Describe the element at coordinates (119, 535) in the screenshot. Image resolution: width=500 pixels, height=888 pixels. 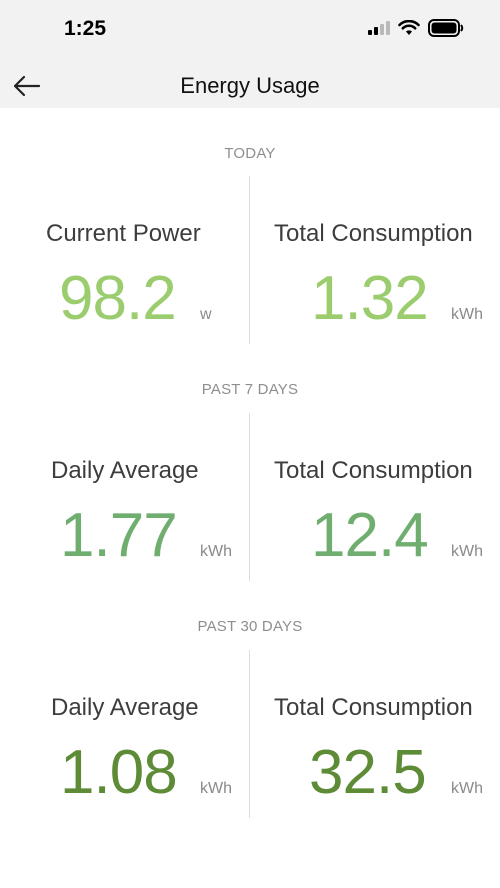
I see `past7-daily-average-value: 1.77` at that location.